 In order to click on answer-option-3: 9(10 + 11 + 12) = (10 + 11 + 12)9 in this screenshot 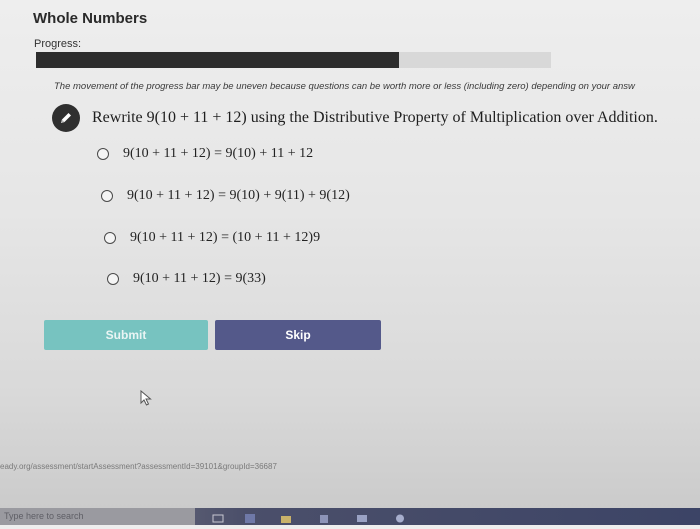, I will do `click(212, 238)`.